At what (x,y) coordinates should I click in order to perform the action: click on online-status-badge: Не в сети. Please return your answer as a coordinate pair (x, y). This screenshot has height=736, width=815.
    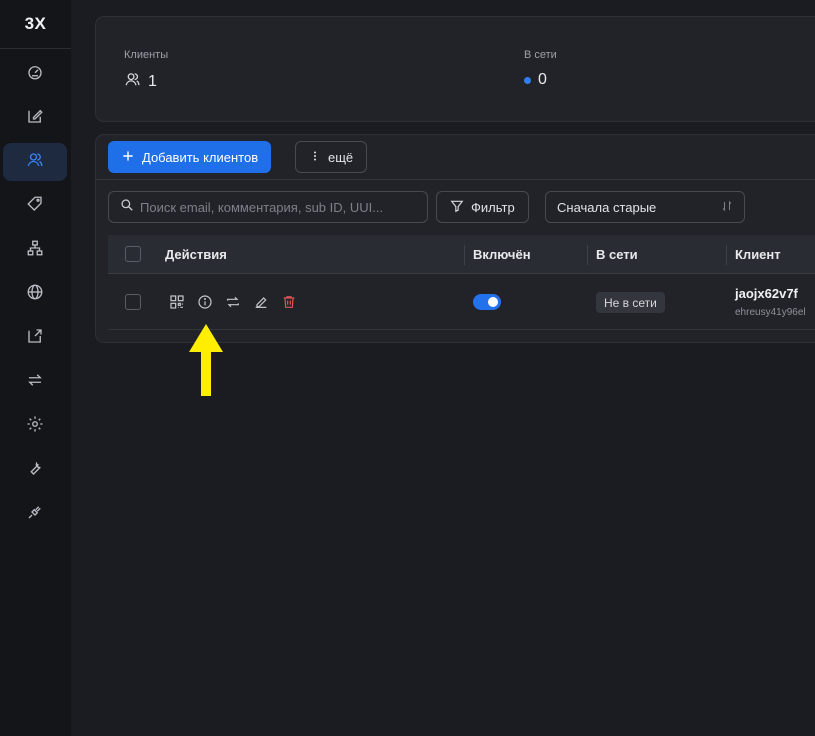
    Looking at the image, I should click on (630, 302).